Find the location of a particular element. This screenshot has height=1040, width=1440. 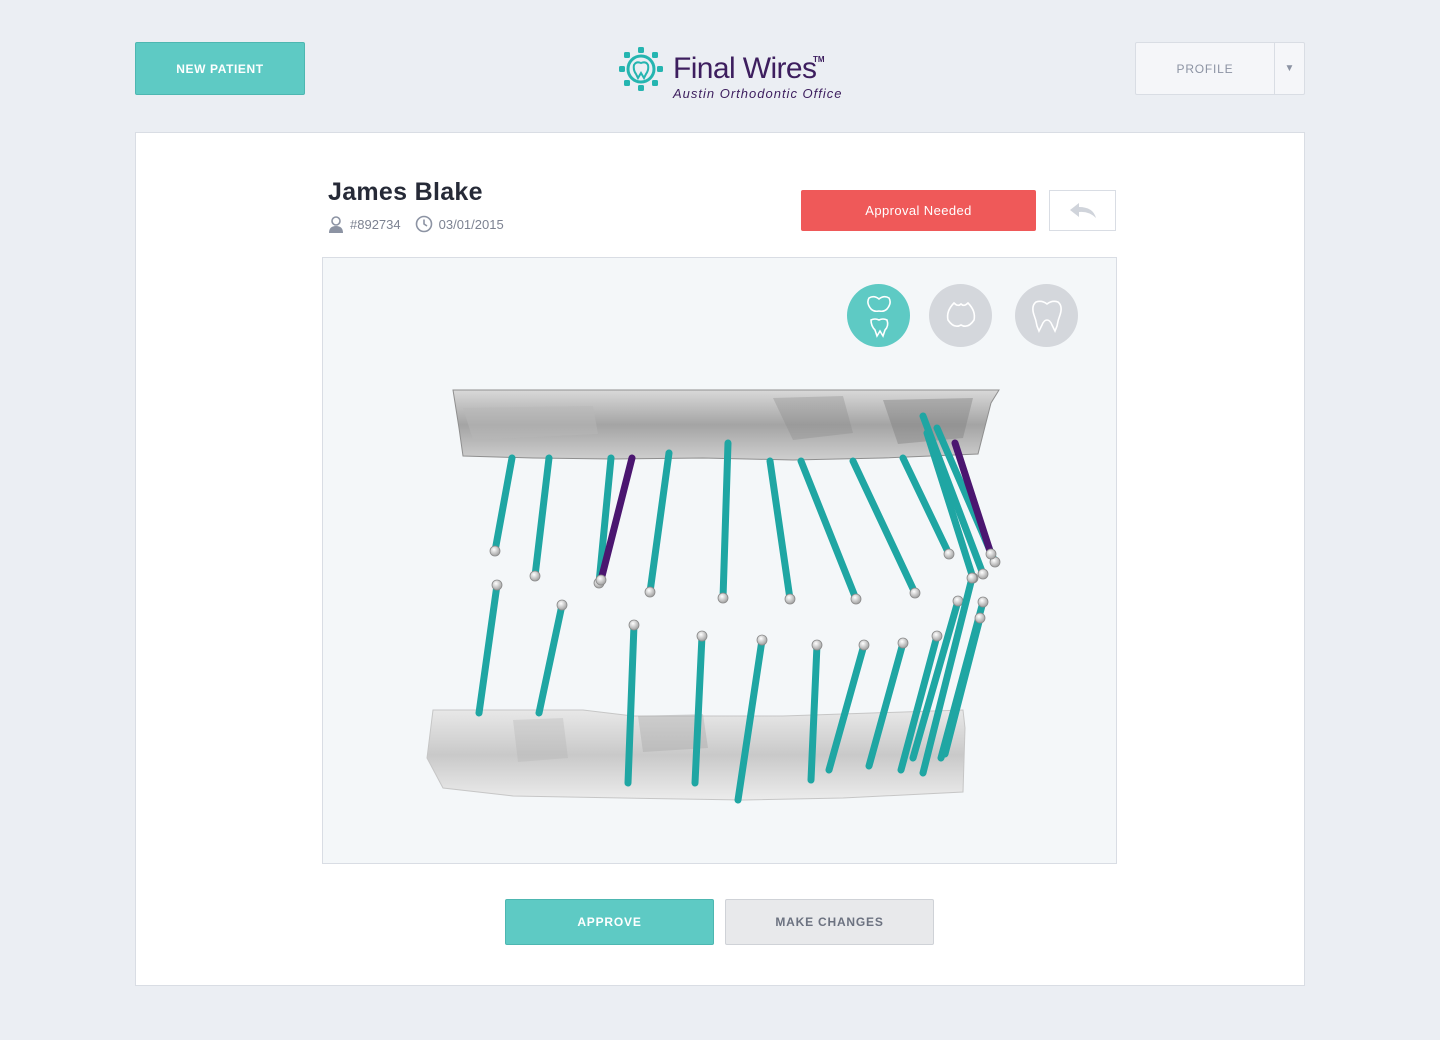

office-name: Austin Orthodontic Office is located at coordinates (758, 93).